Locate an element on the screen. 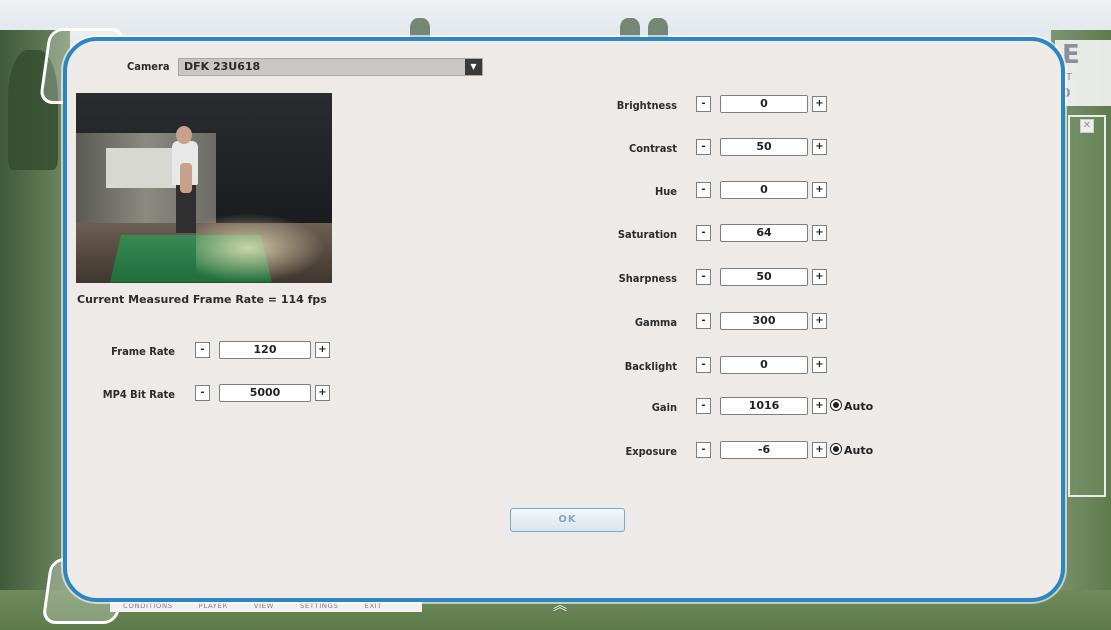 The image size is (1111, 630). sharpness-minus-button: - is located at coordinates (703, 277).